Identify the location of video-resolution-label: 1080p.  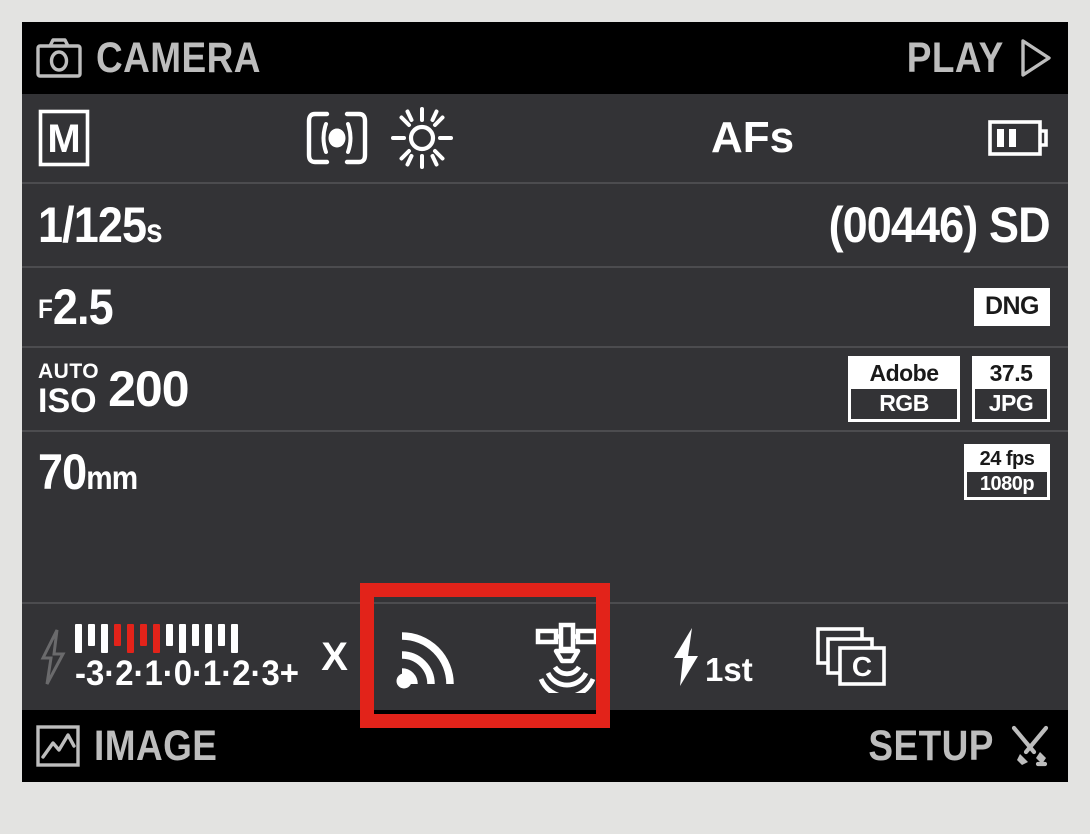
(1007, 484).